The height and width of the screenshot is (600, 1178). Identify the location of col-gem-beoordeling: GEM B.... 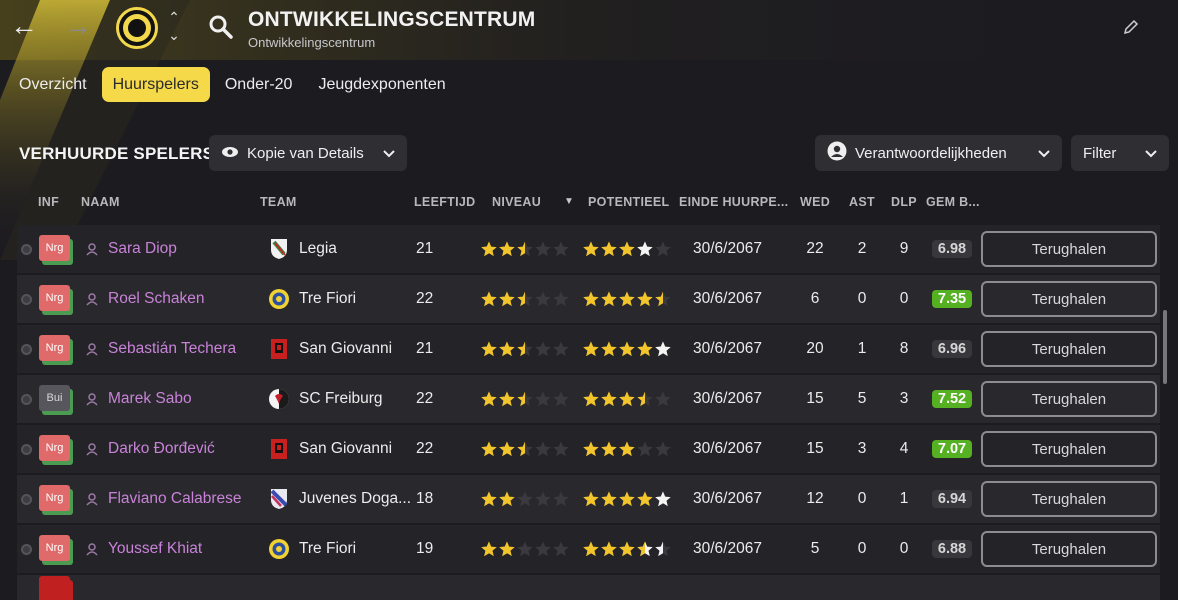
(953, 202).